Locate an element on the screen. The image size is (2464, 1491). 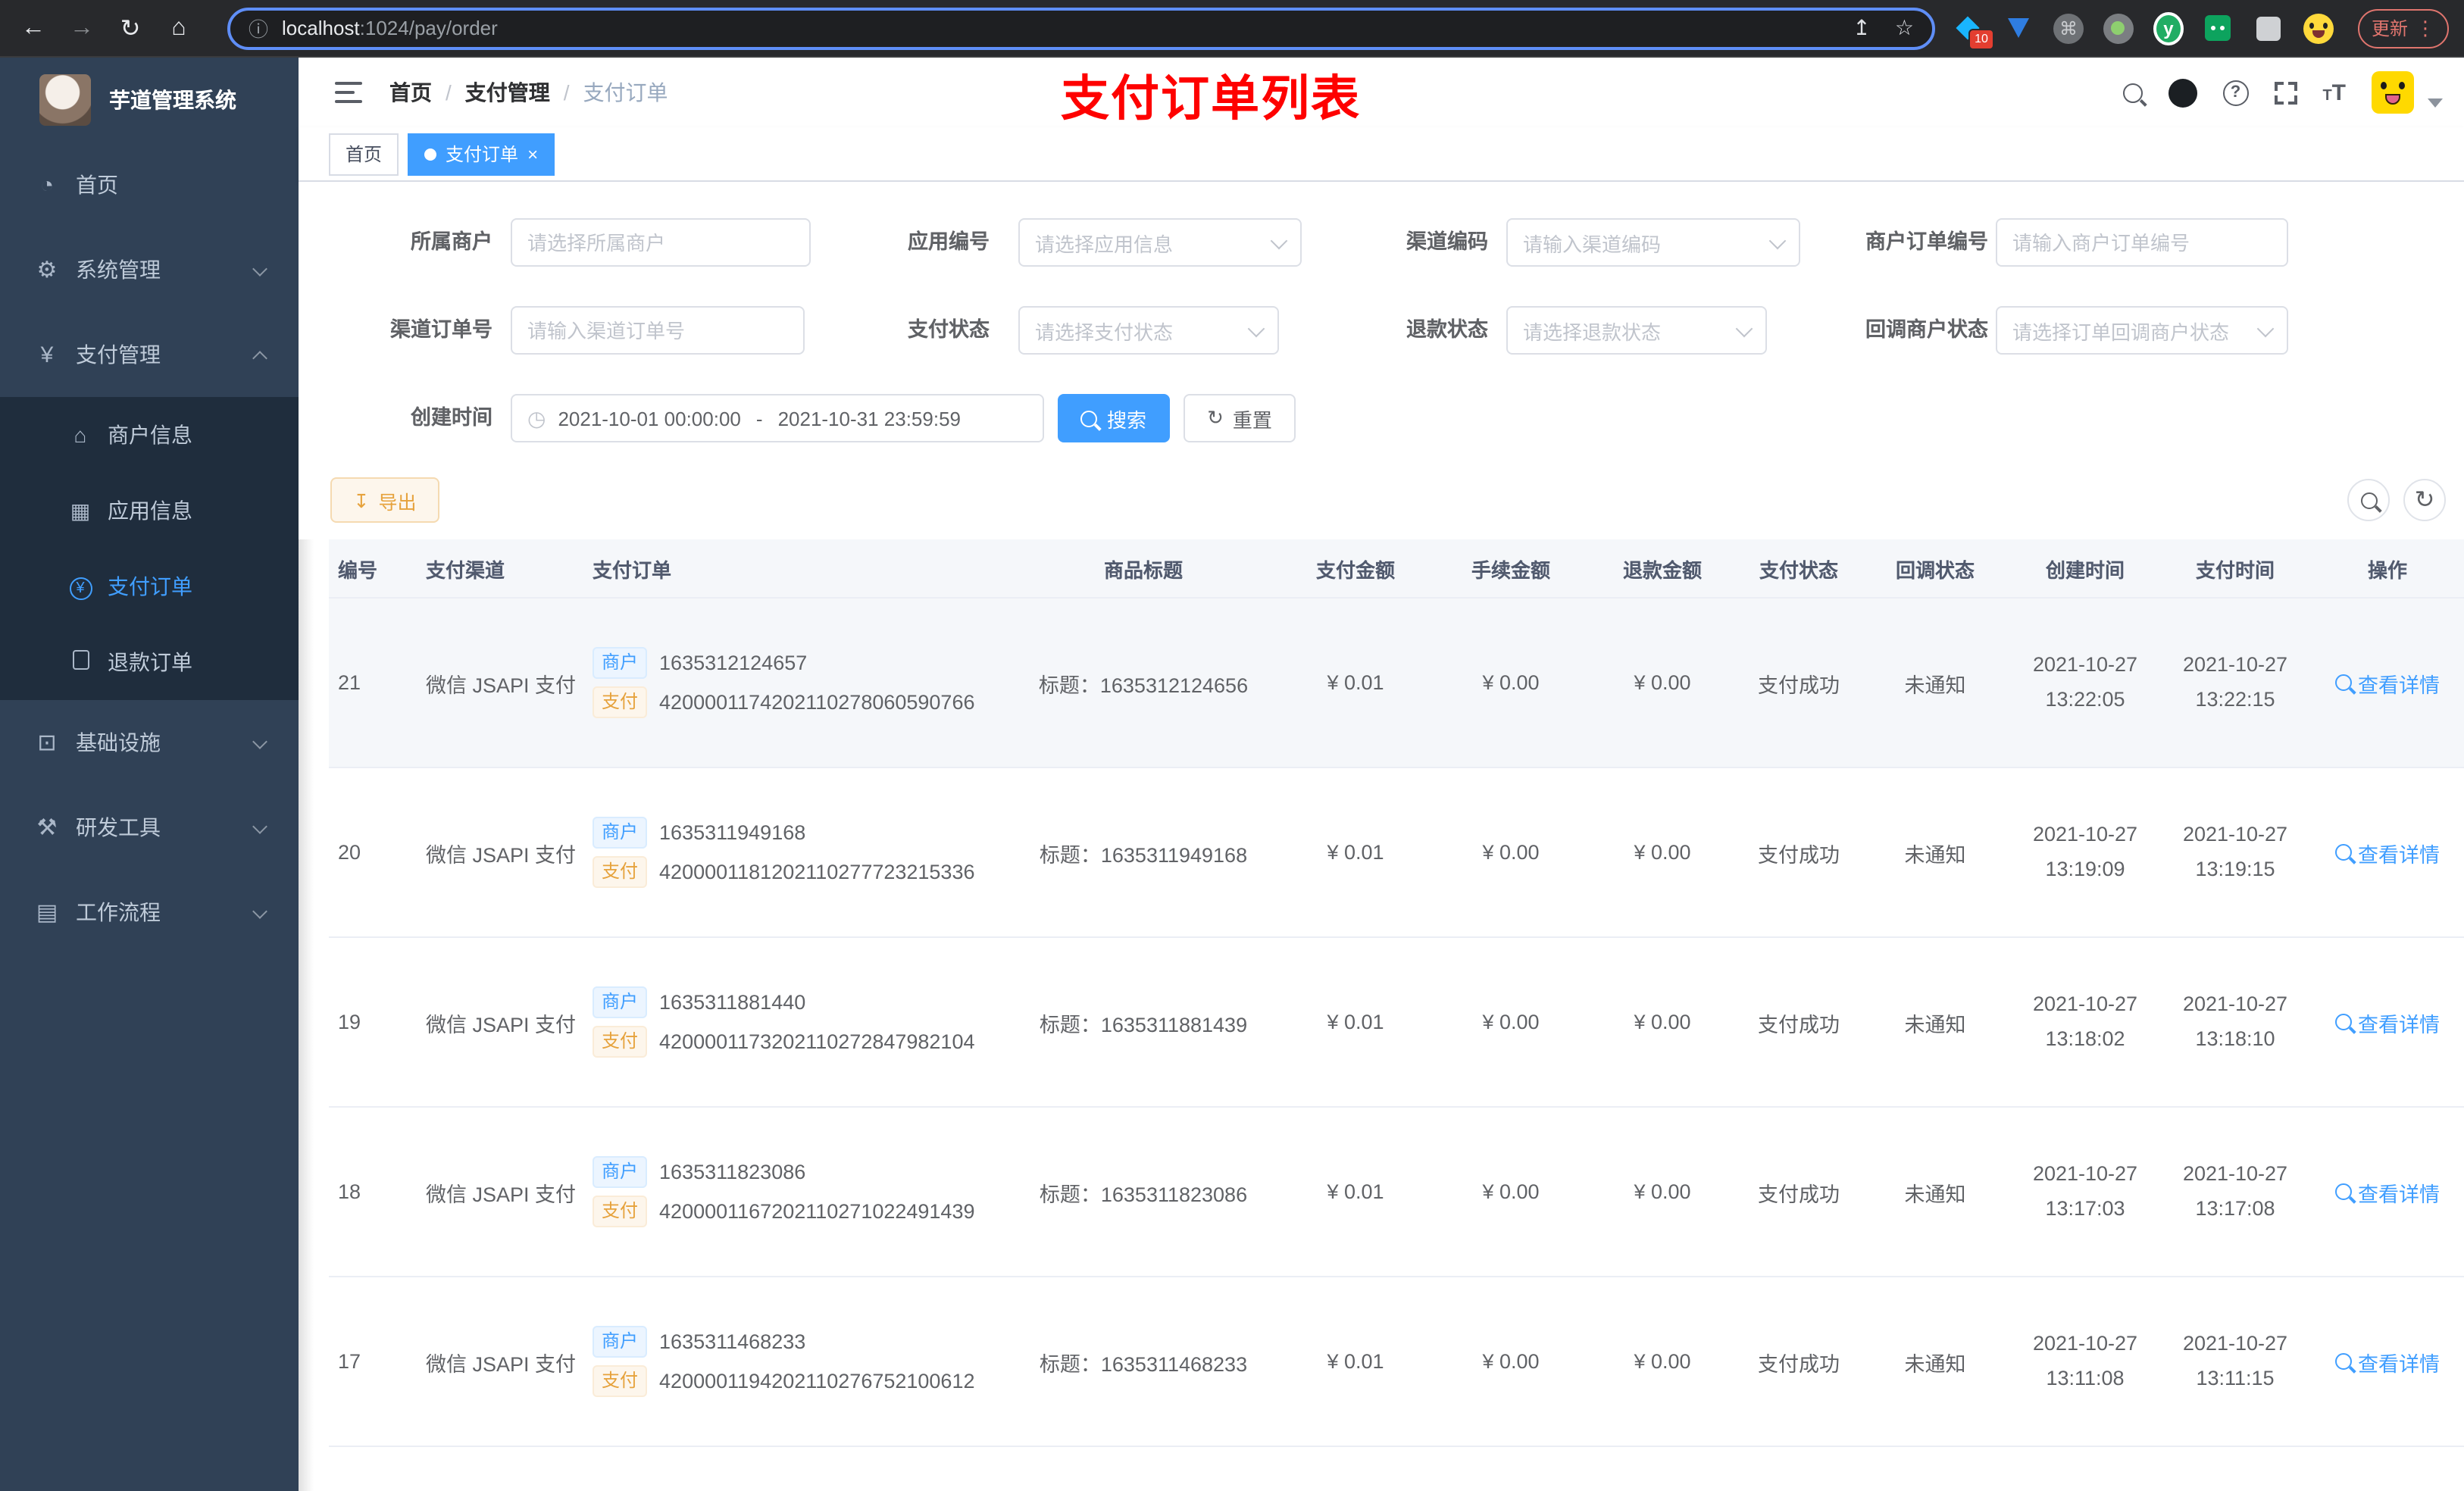
sidebar-toggle-icon is located at coordinates (348, 92).